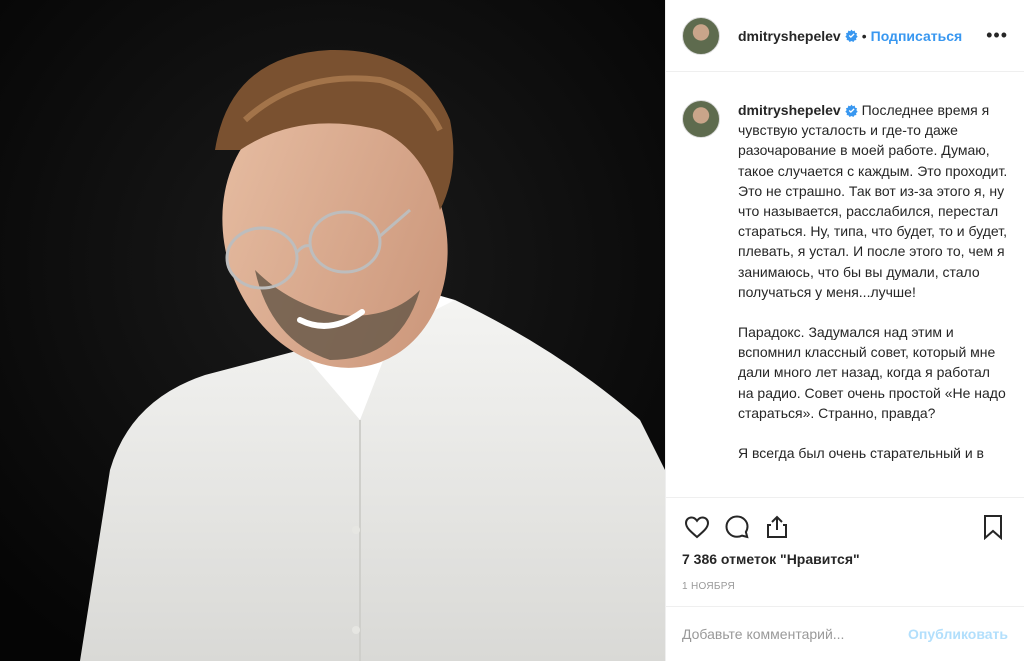 The image size is (1024, 661). I want to click on add-comment-form: Опубликовать, so click(845, 633).